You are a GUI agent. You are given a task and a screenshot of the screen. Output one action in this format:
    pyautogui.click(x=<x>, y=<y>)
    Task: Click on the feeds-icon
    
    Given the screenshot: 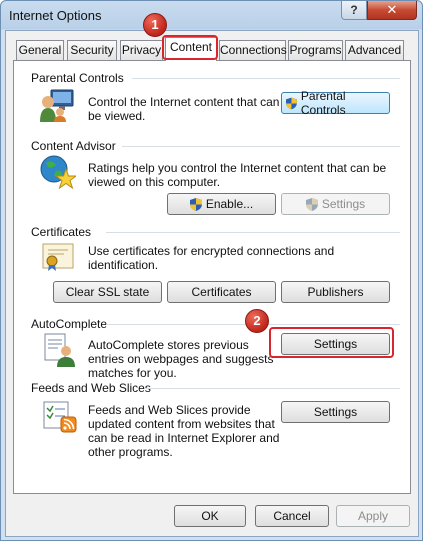 What is the action you would take?
    pyautogui.click(x=60, y=417)
    